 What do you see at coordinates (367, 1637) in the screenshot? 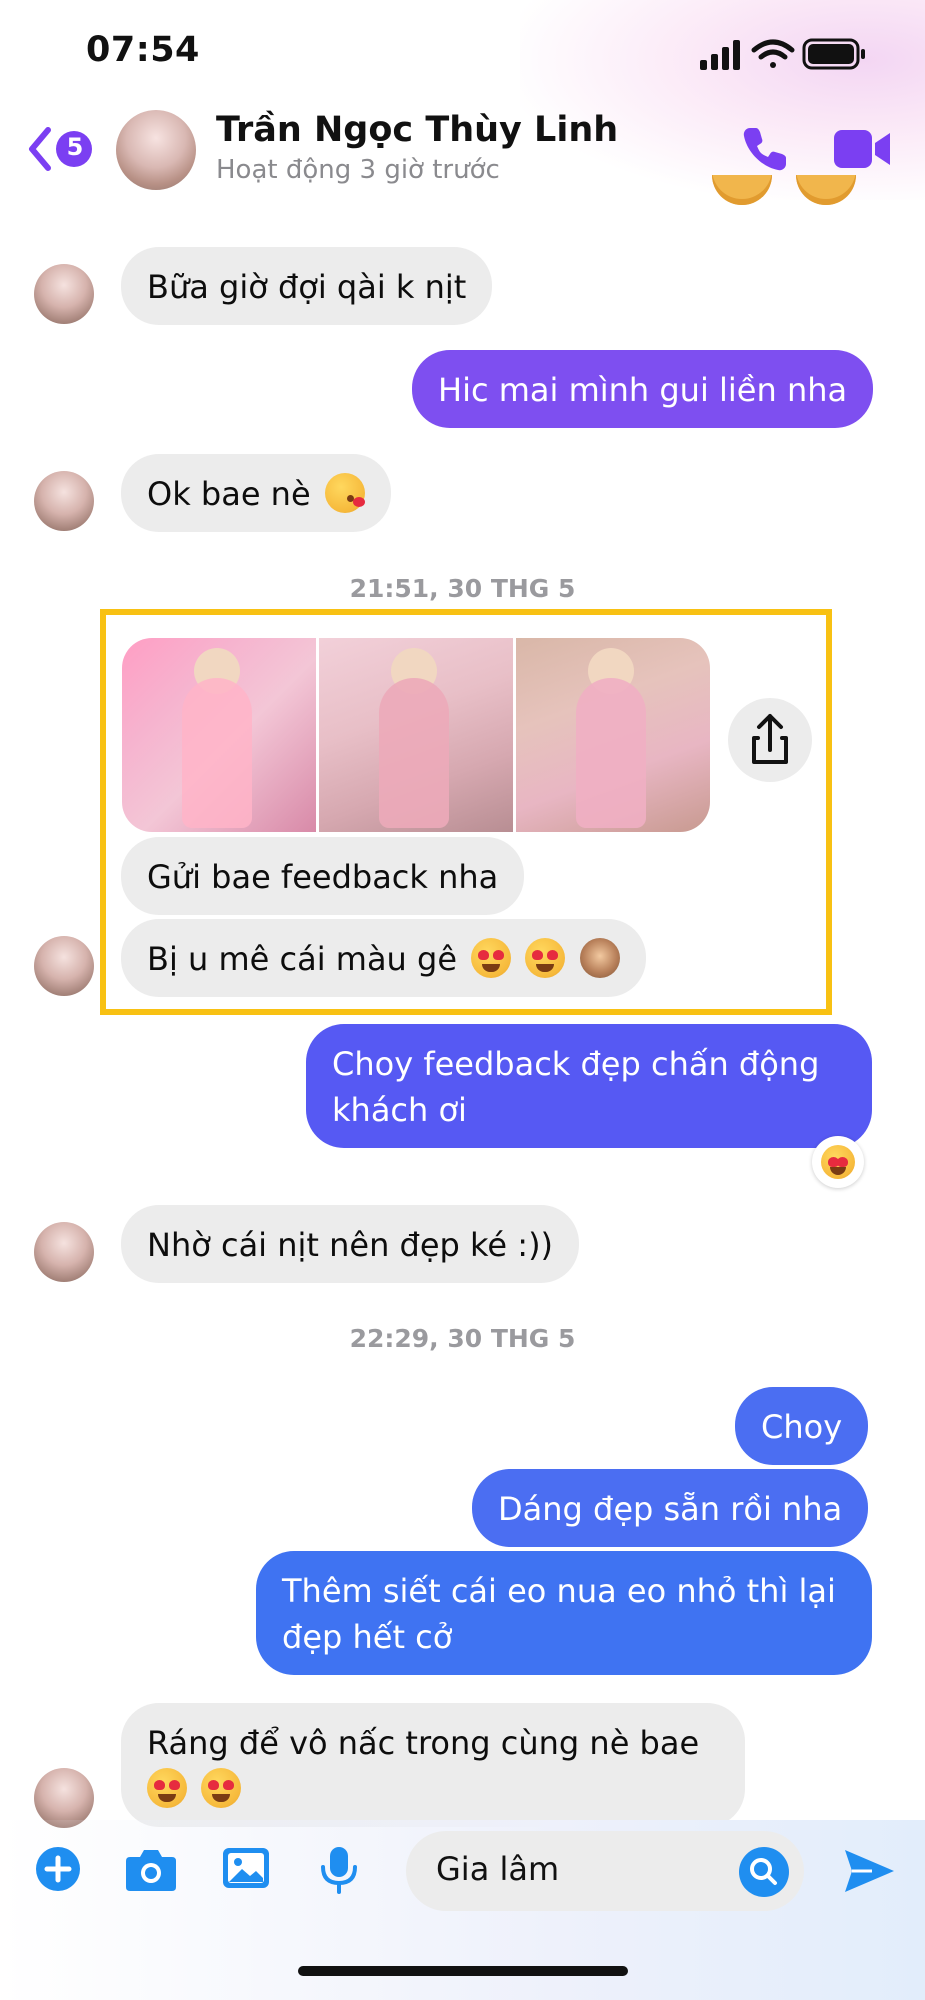
I see `message-text: đẹp hết cở` at bounding box center [367, 1637].